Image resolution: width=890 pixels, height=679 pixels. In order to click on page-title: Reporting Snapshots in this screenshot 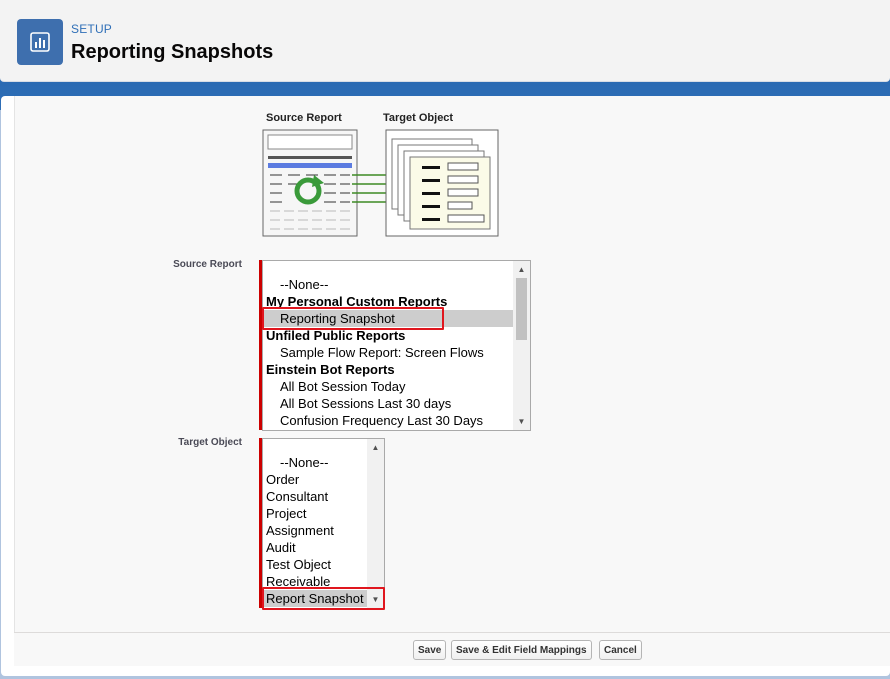, I will do `click(172, 52)`.